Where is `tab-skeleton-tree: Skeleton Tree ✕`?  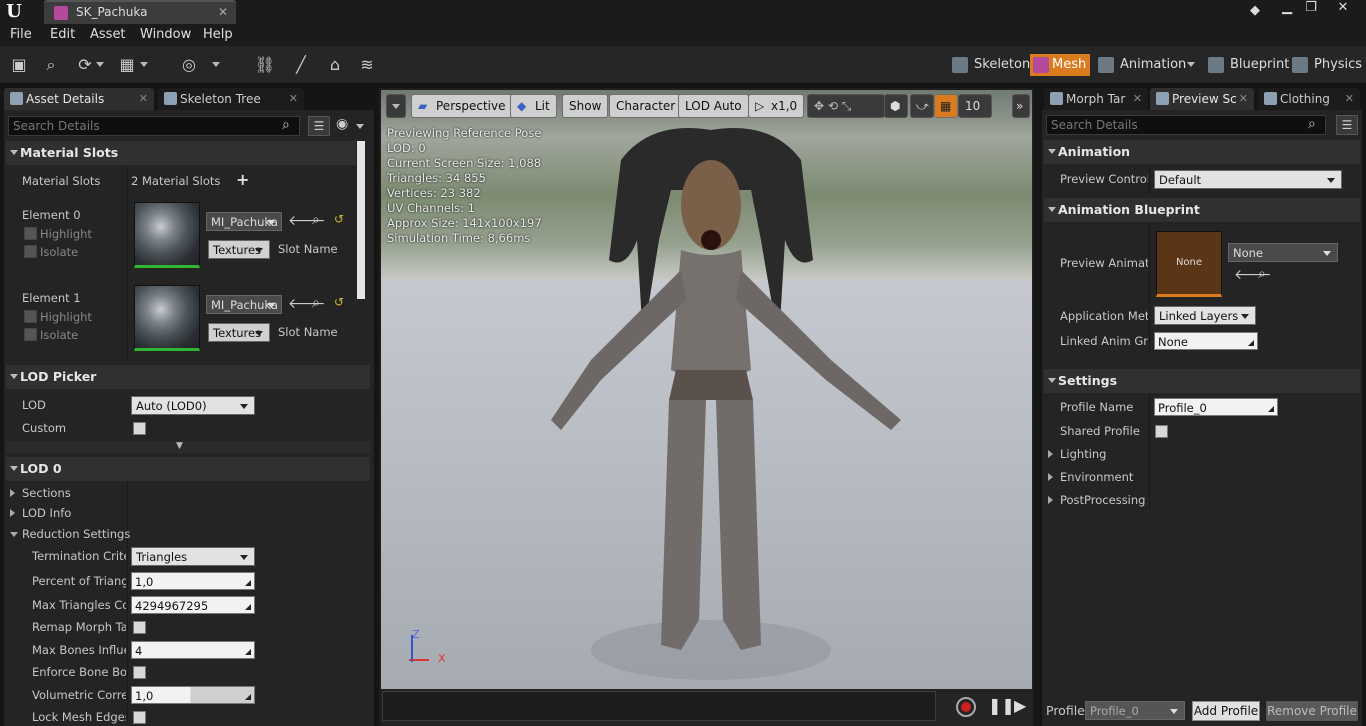
tab-skeleton-tree: Skeleton Tree ✕ is located at coordinates (231, 99).